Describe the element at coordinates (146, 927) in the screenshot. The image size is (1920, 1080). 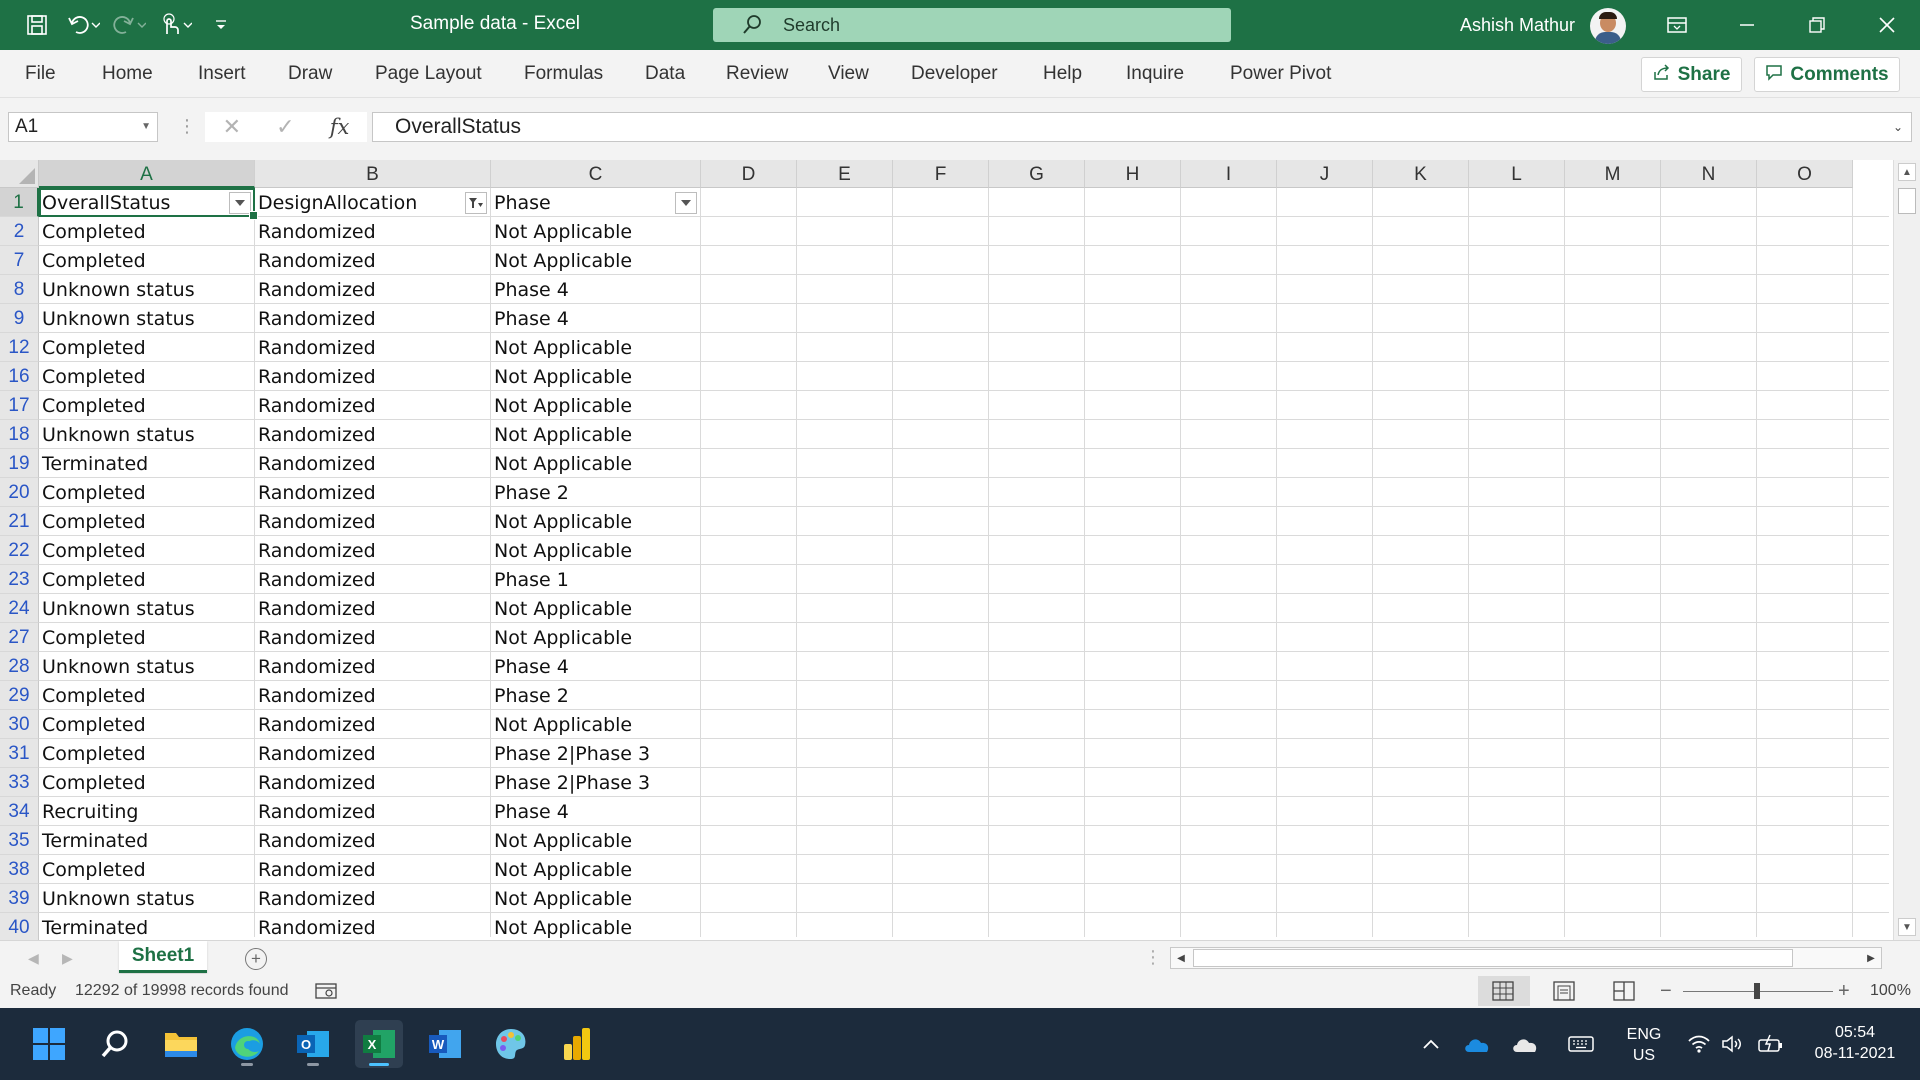
I see `table-cell: Terminated` at that location.